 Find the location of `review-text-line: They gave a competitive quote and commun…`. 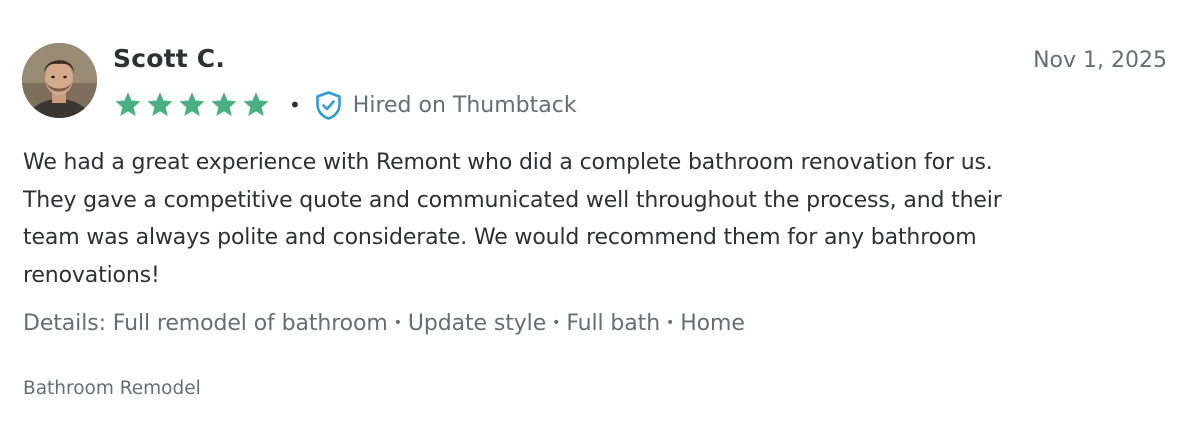

review-text-line: They gave a competitive quote and commun… is located at coordinates (512, 200).